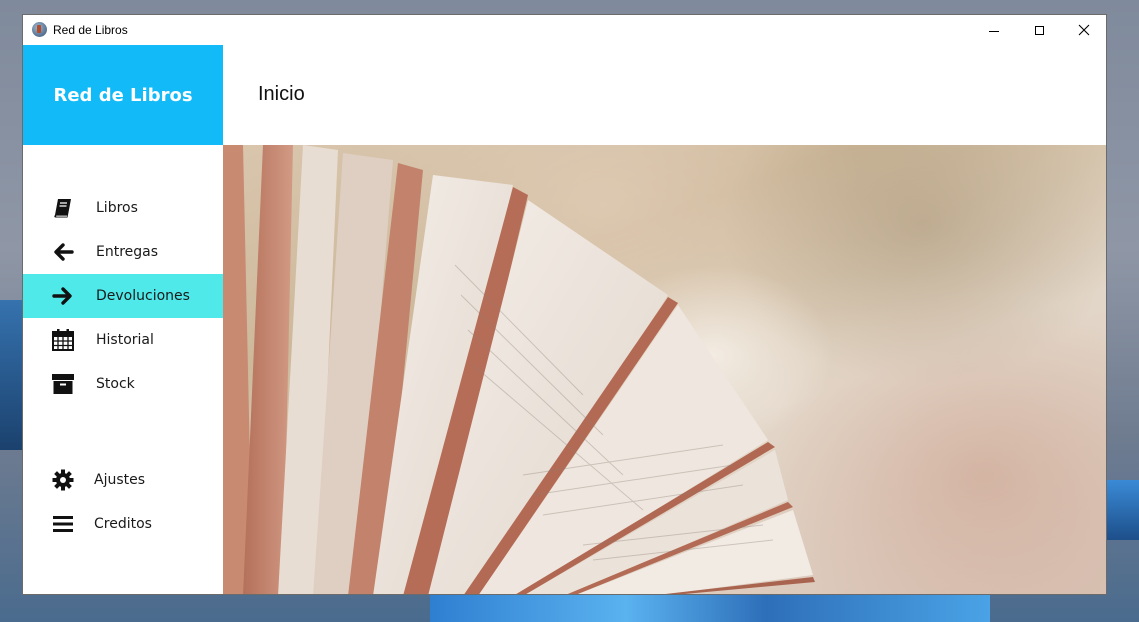 Image resolution: width=1139 pixels, height=622 pixels. I want to click on maximize-icon, so click(1039, 30).